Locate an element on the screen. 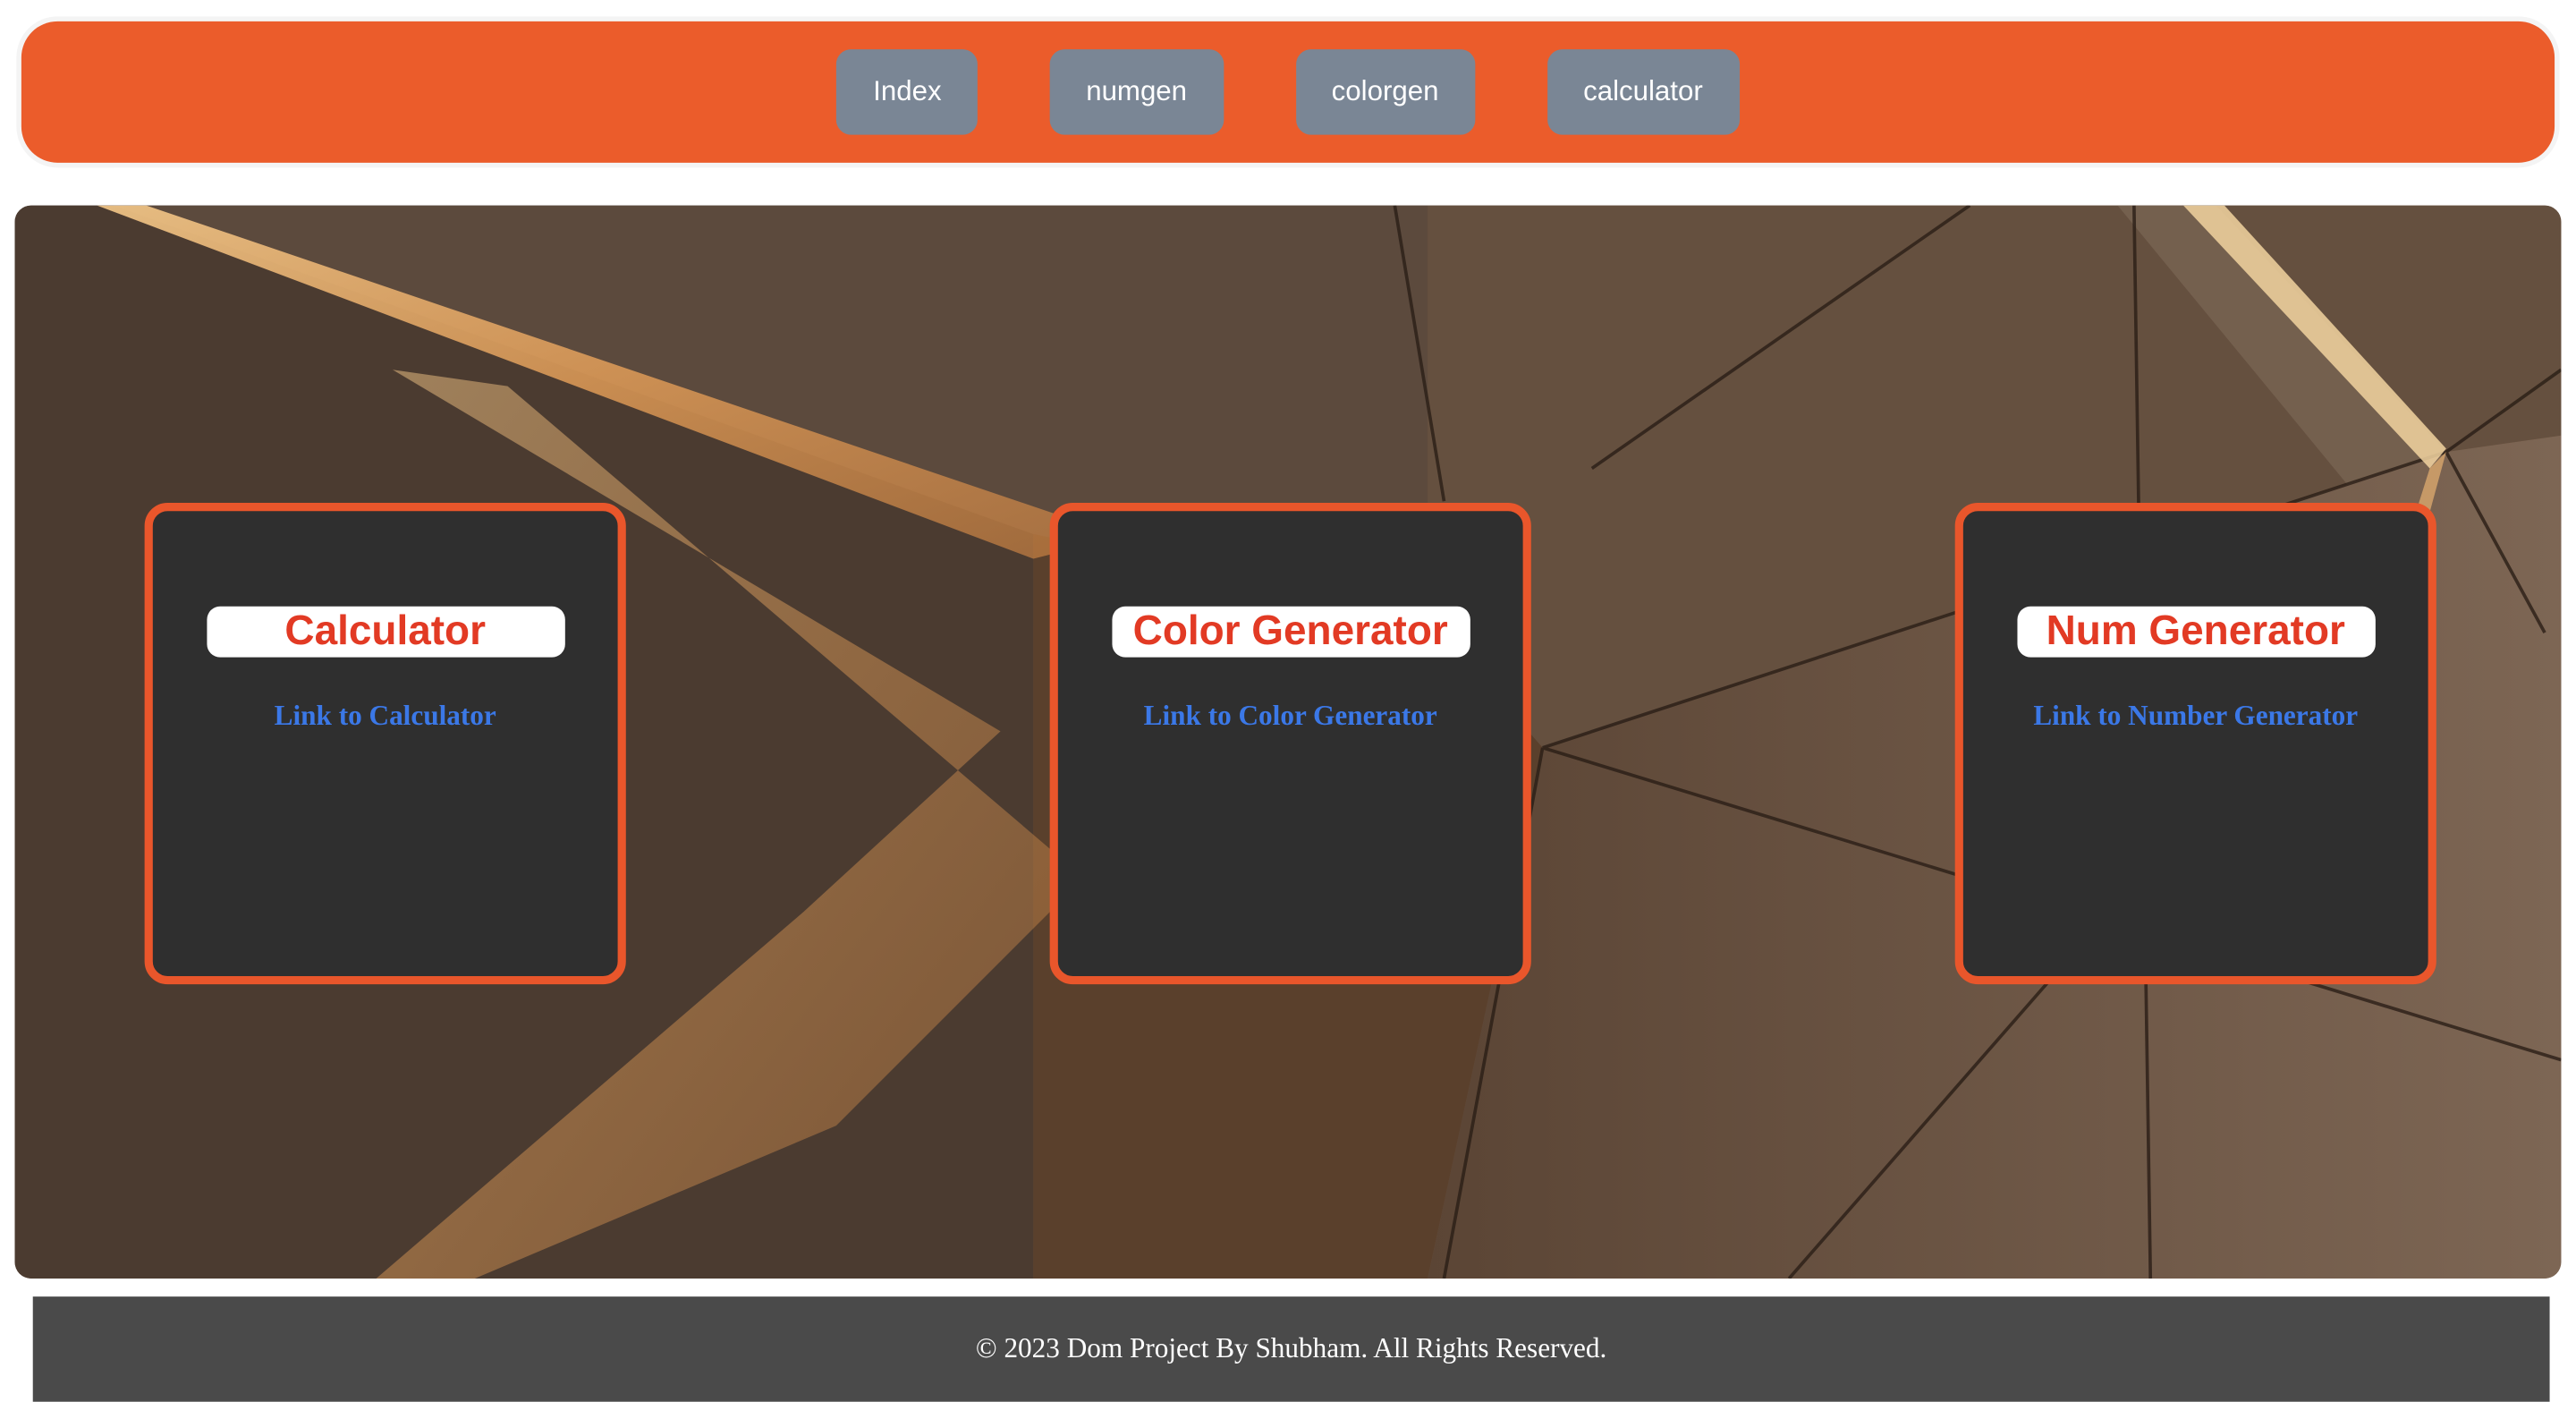 The width and height of the screenshot is (2576, 1402). card-title: Color Generator is located at coordinates (1290, 632).